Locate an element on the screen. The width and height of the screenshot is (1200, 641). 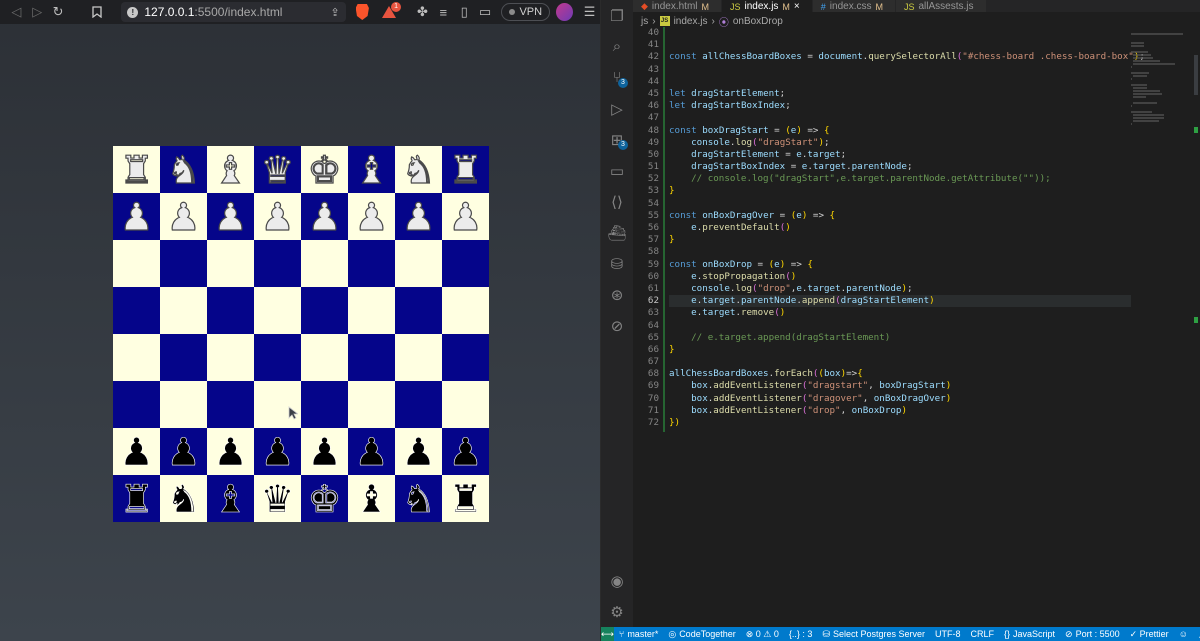
code-line: const boxDragStart = (e) => { is located at coordinates (900, 131).